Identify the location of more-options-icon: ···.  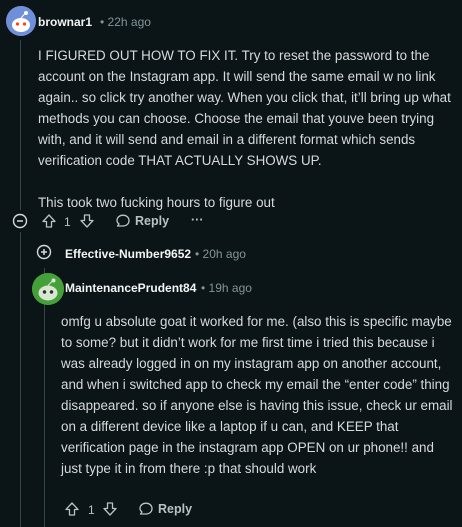
(197, 220).